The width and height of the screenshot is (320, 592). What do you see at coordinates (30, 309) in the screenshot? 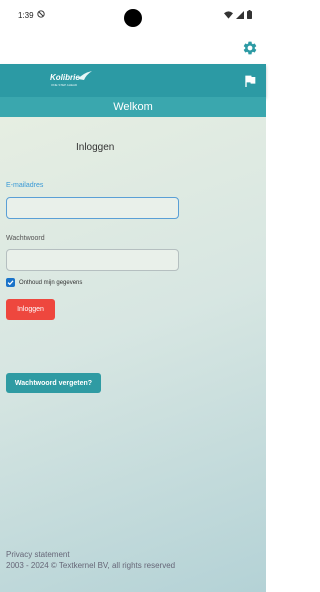
I see `login-button: Inloggen` at bounding box center [30, 309].